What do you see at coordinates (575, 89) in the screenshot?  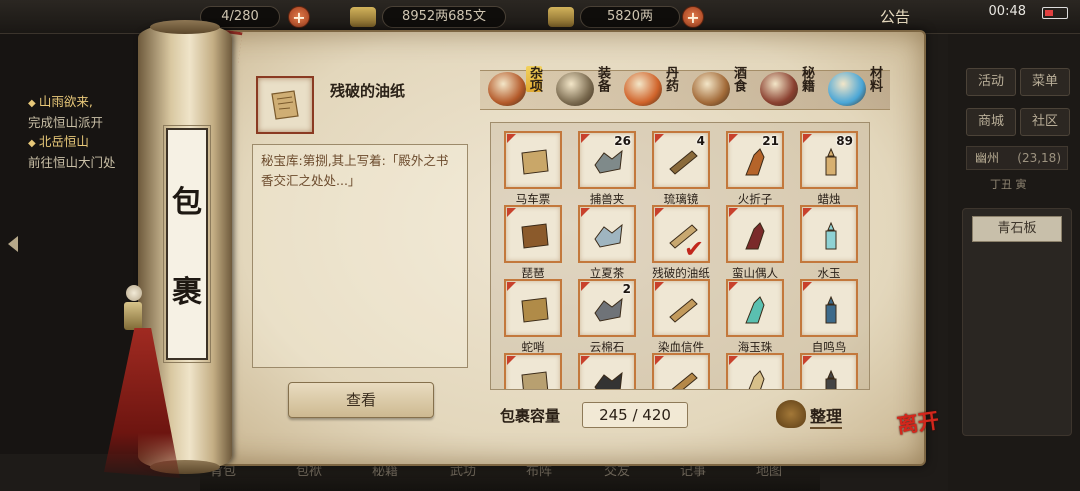 I see `weapons-icon` at bounding box center [575, 89].